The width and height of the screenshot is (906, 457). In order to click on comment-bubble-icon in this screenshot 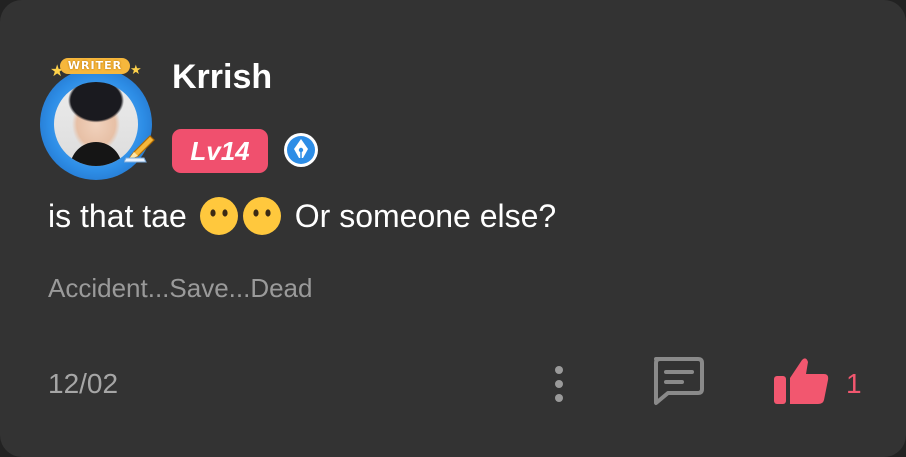, I will do `click(677, 381)`.